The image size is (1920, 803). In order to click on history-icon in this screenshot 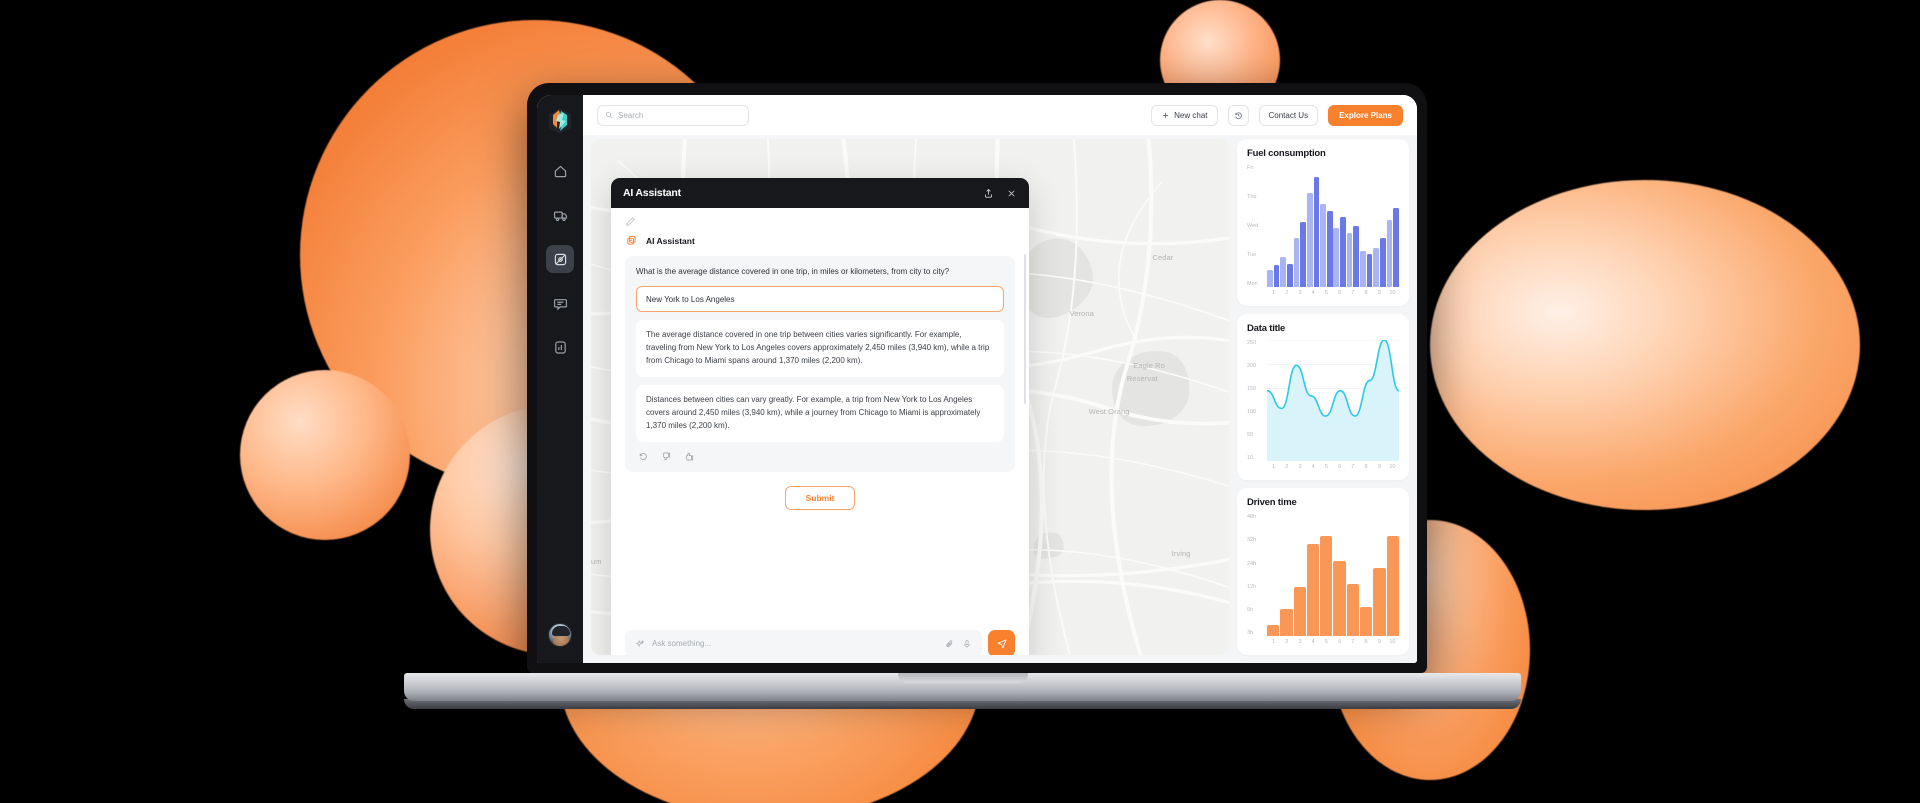, I will do `click(1238, 115)`.